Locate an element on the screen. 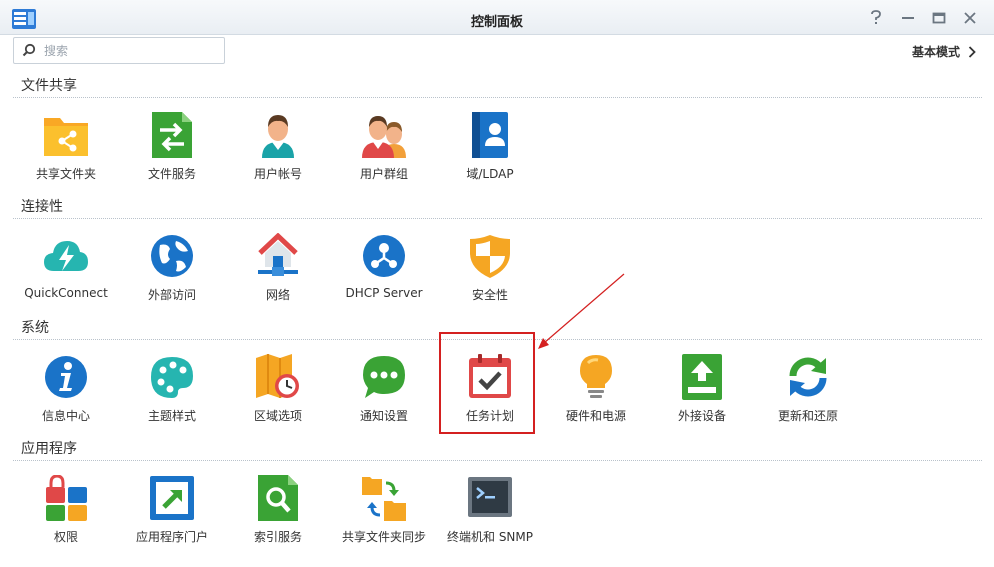 This screenshot has width=994, height=567. item-label: 共享文件夹 is located at coordinates (65, 174).